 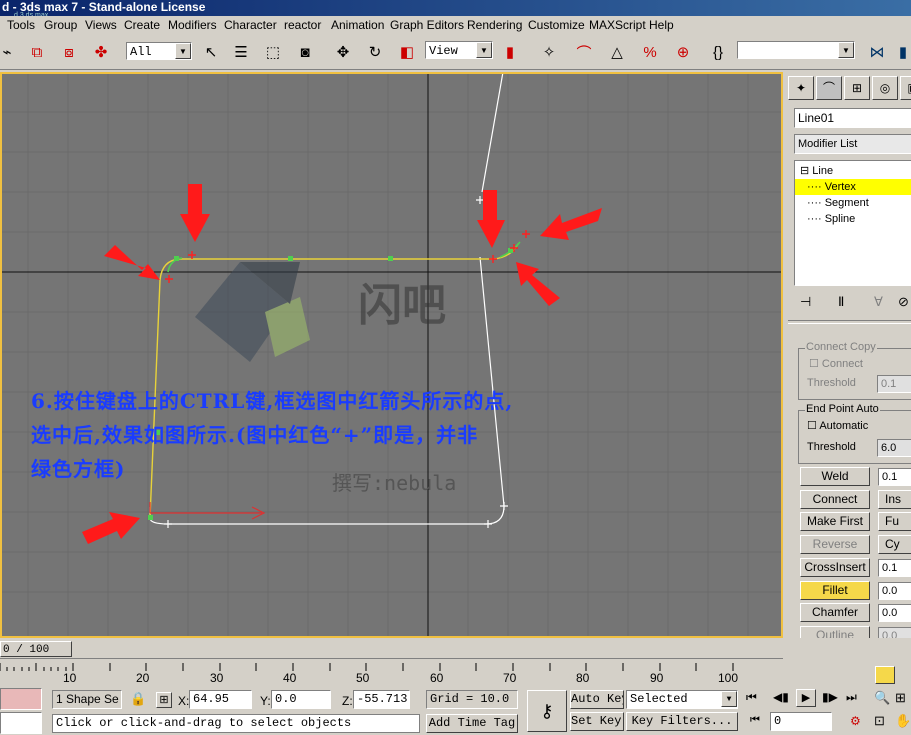 What do you see at coordinates (301, 699) in the screenshot?
I see `y-coordinate-field: 0.0` at bounding box center [301, 699].